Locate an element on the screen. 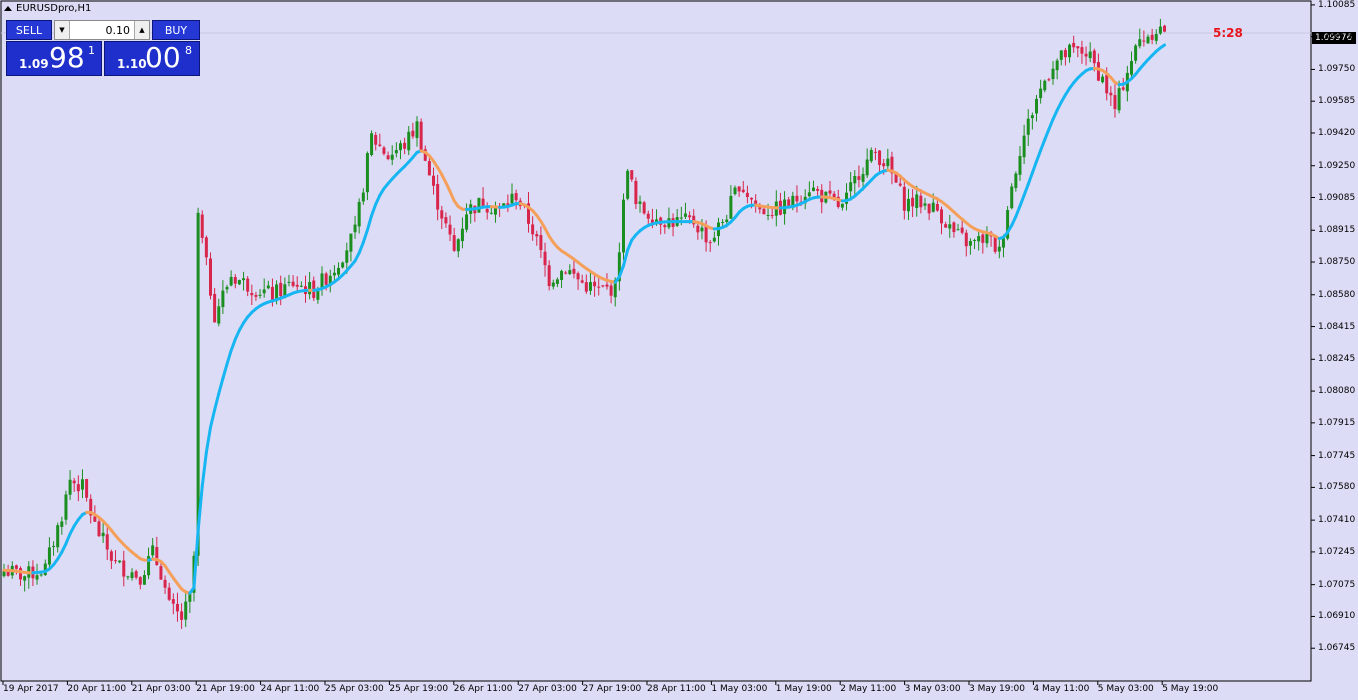 The height and width of the screenshot is (700, 1358). buy-button: BUY is located at coordinates (176, 30).